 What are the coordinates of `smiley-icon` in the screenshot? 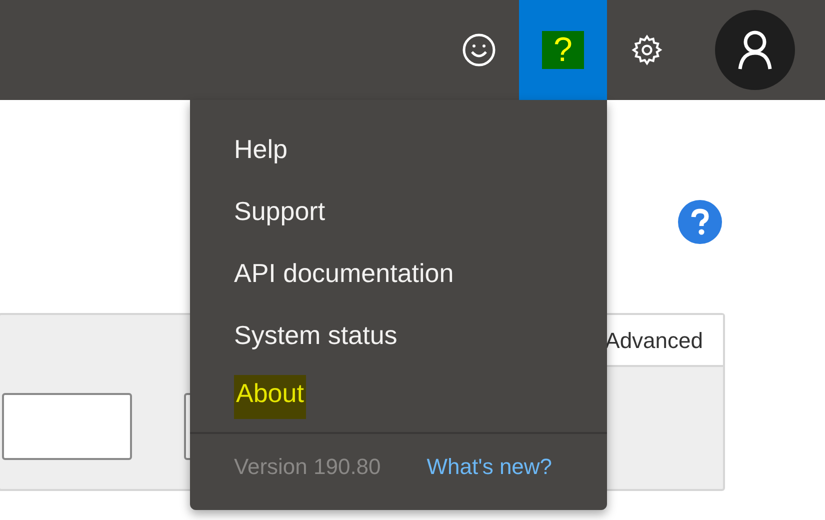 It's located at (479, 50).